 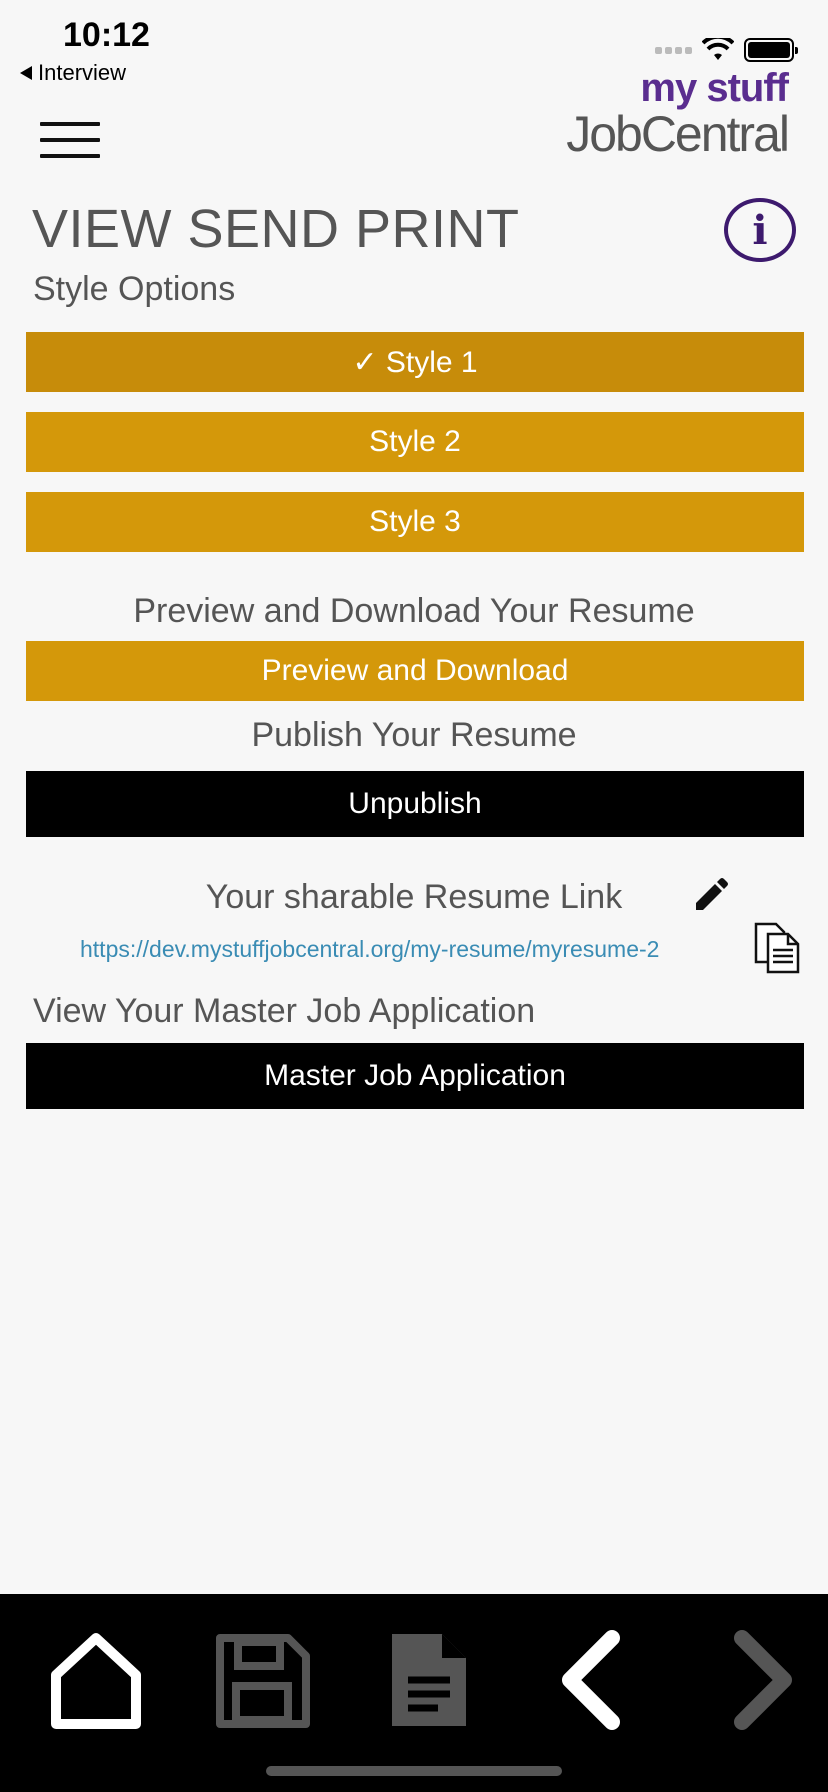 I want to click on chevron-right-icon, so click(x=760, y=1680).